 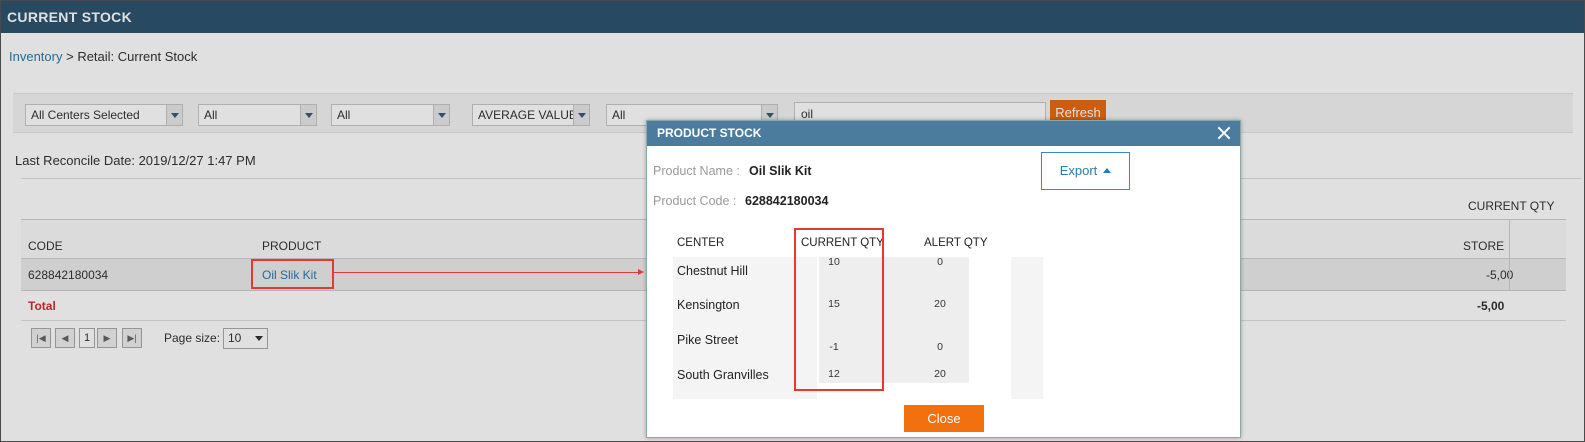 I want to click on stock-table-bg, so click(x=1027, y=328).